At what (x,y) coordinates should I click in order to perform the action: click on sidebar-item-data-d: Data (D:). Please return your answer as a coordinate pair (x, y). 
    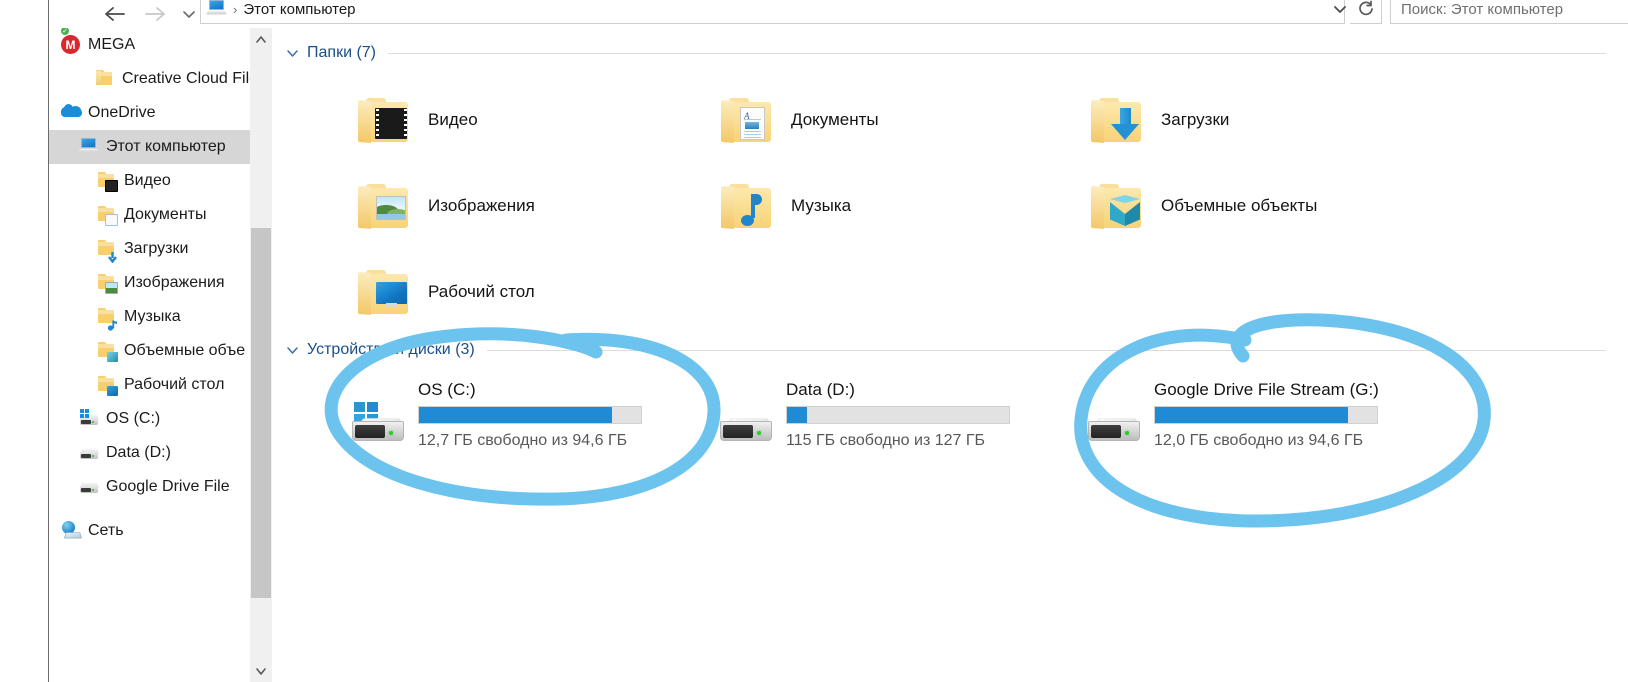
    Looking at the image, I should click on (149, 453).